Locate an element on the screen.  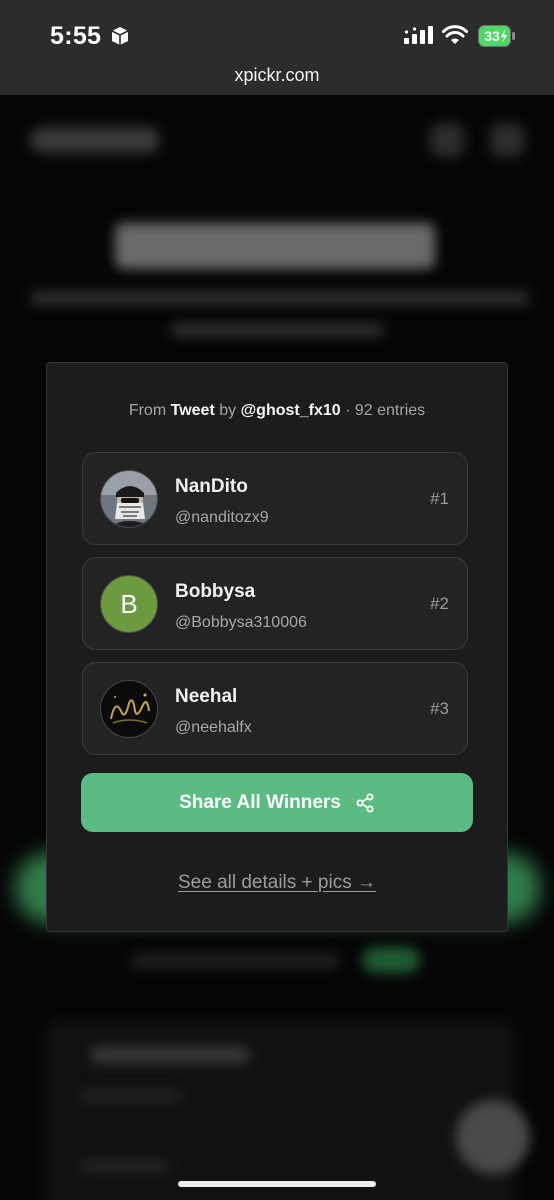
share-icon is located at coordinates (365, 802).